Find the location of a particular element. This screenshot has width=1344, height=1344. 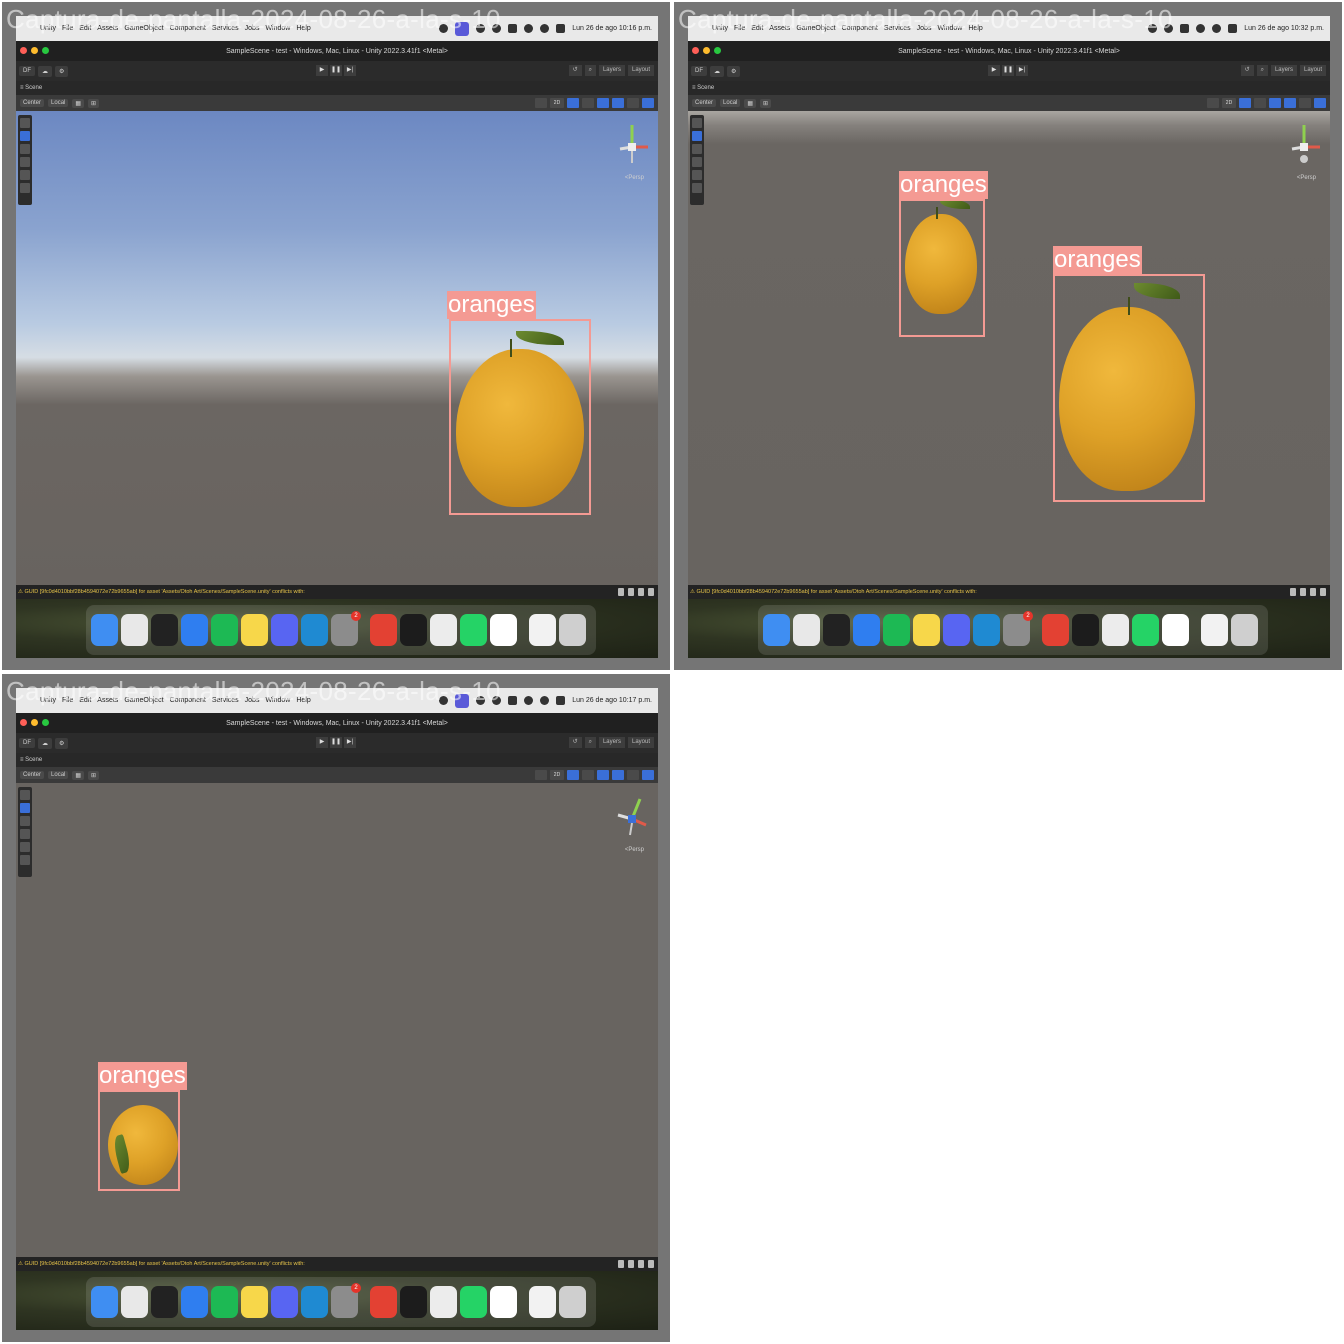

scale-tool-icon is located at coordinates (697, 162).